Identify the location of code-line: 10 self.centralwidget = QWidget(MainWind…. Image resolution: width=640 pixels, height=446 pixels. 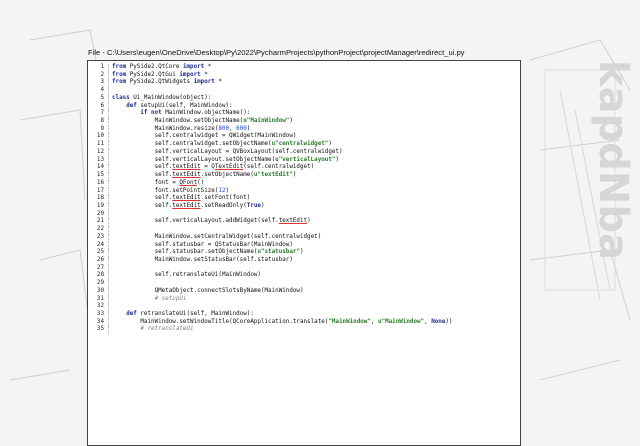
(304, 137).